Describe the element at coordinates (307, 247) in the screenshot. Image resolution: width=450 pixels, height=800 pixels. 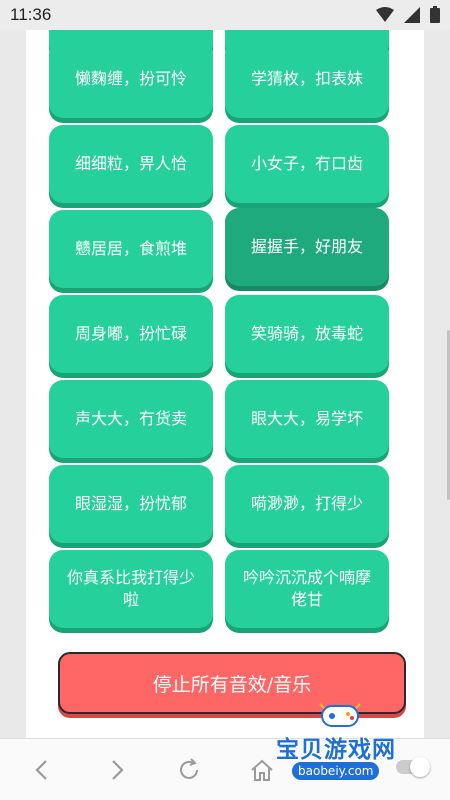
I see `sound-button-active: 握握手，好朋友` at that location.